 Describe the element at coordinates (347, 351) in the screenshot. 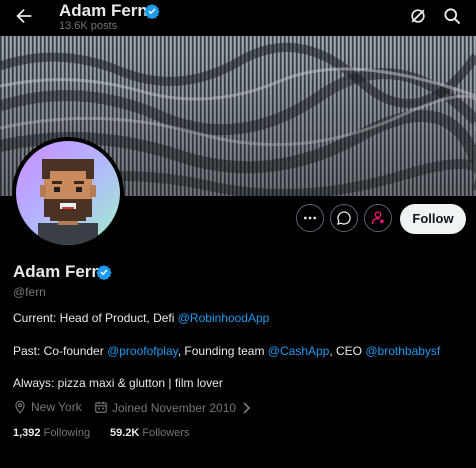

I see `bio-text: , CEO` at that location.